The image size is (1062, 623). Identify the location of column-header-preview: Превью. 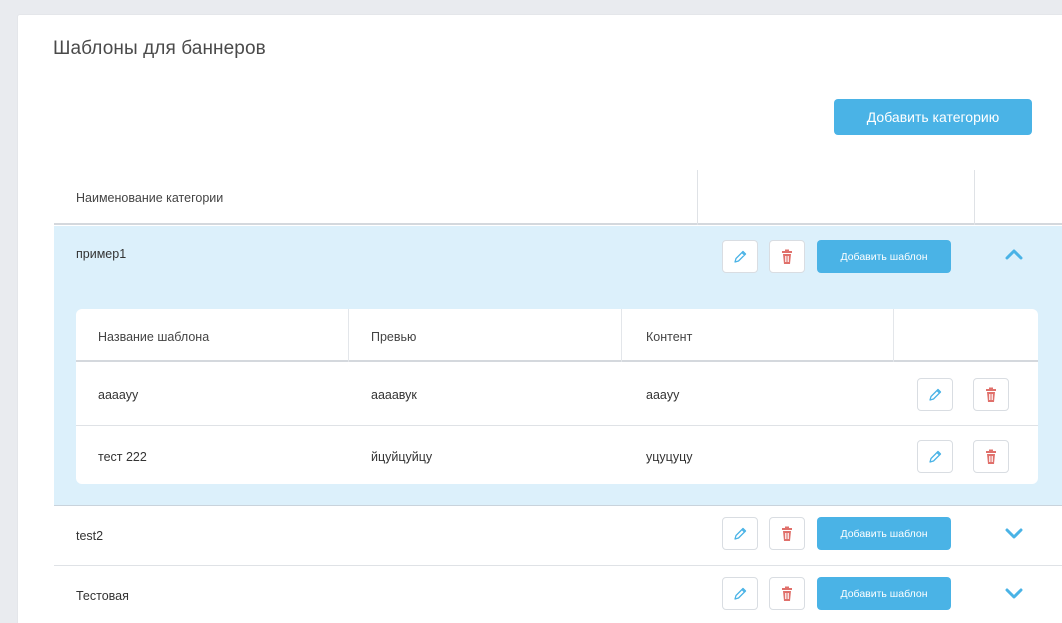
(394, 337).